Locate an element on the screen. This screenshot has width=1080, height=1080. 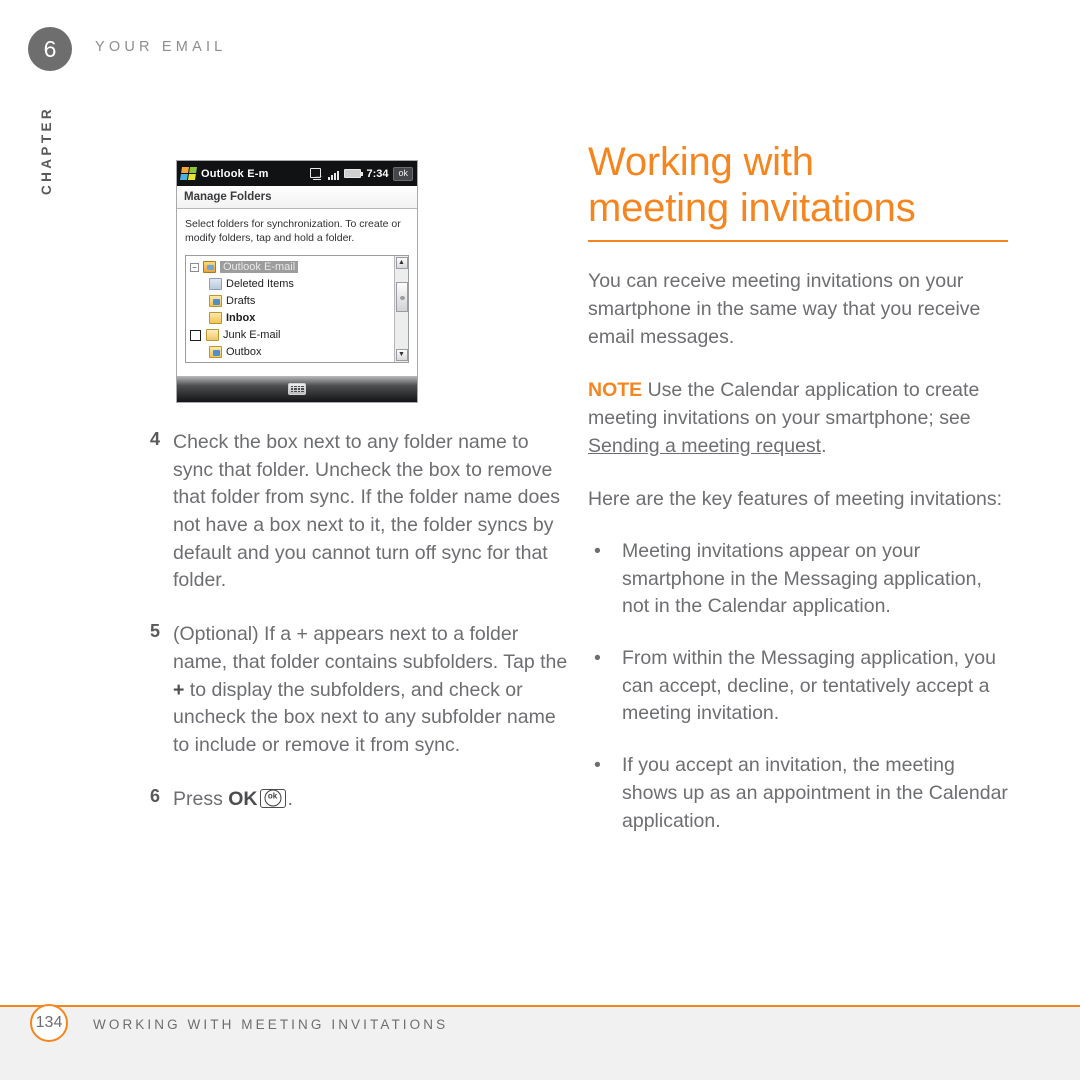
mail-account-icon is located at coordinates (209, 267).